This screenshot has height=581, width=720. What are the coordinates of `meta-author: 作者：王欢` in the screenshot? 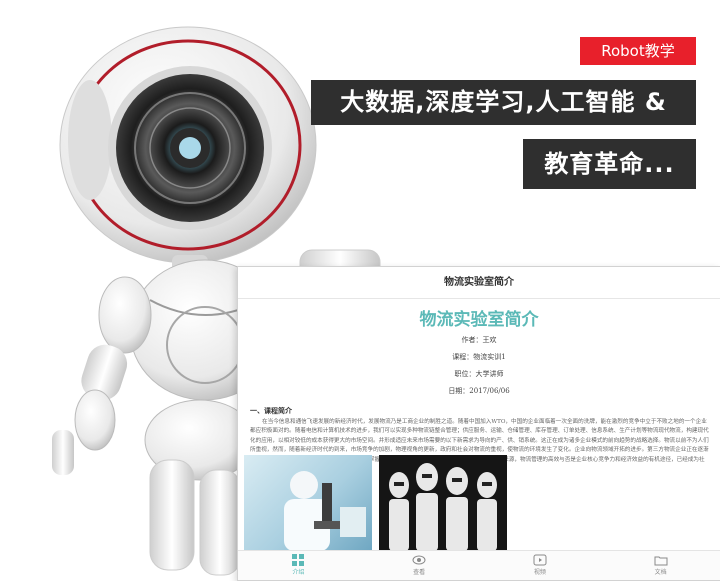 It's located at (479, 340).